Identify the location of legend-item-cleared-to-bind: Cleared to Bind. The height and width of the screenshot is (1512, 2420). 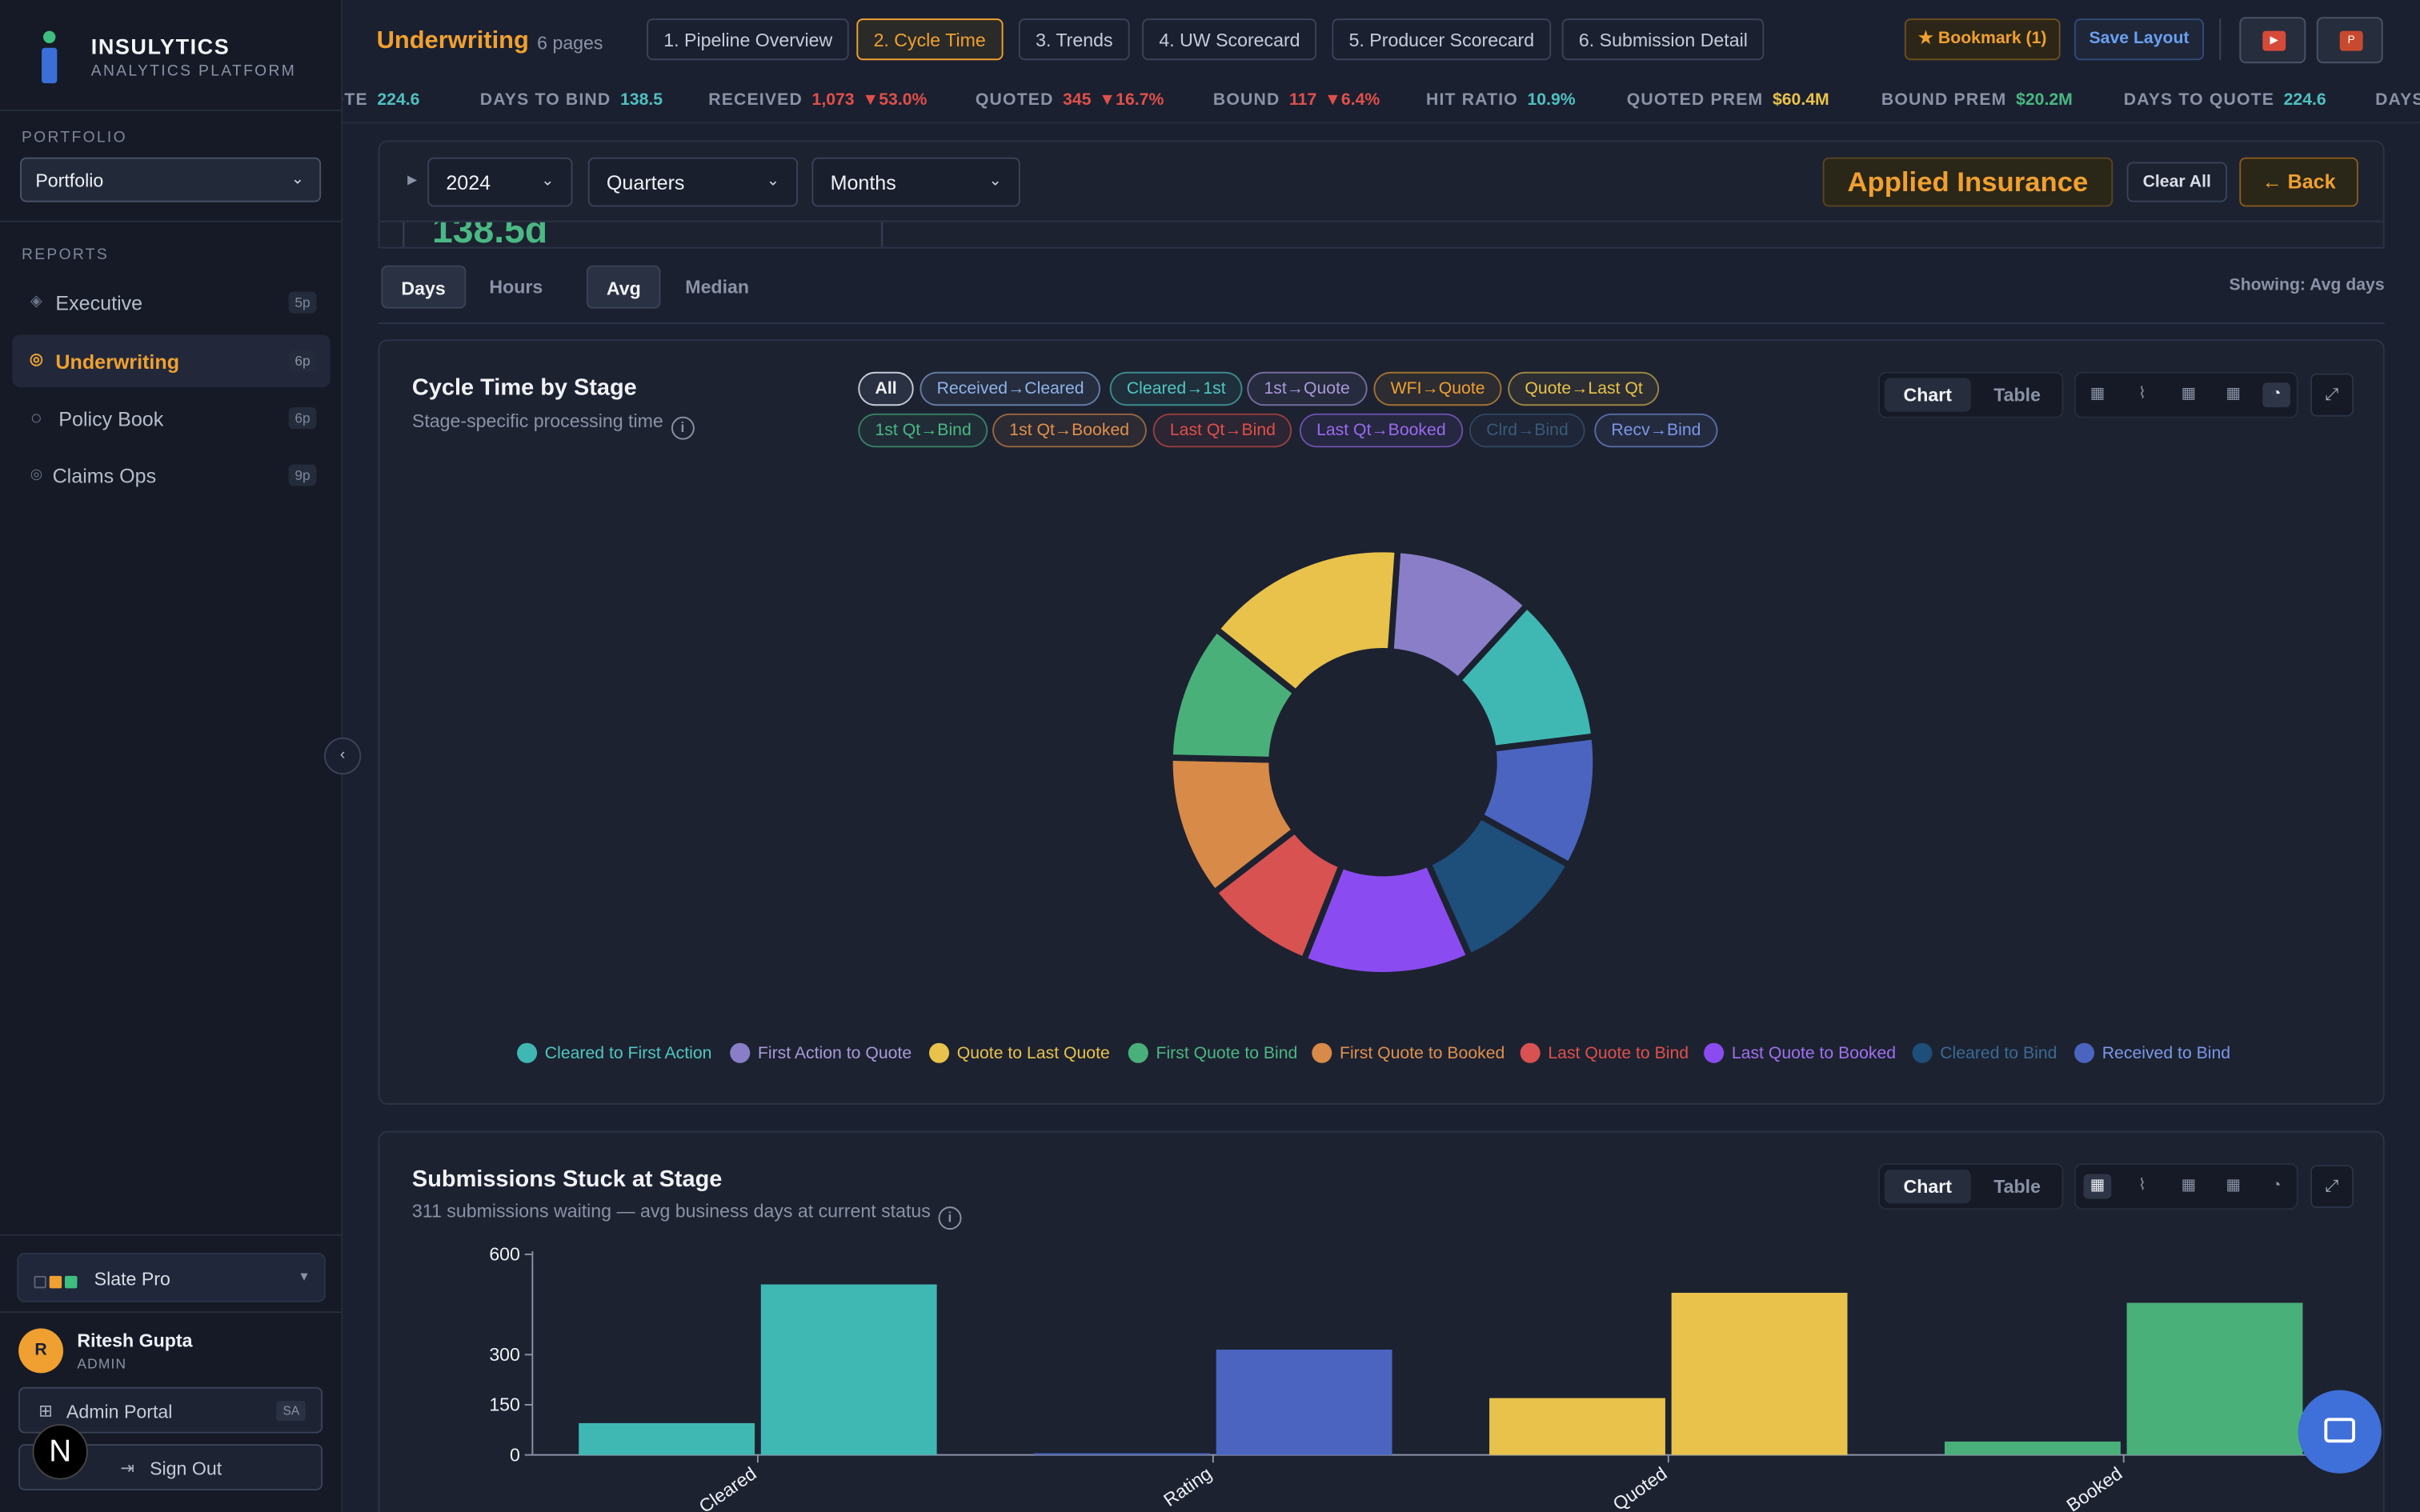
(1984, 1052).